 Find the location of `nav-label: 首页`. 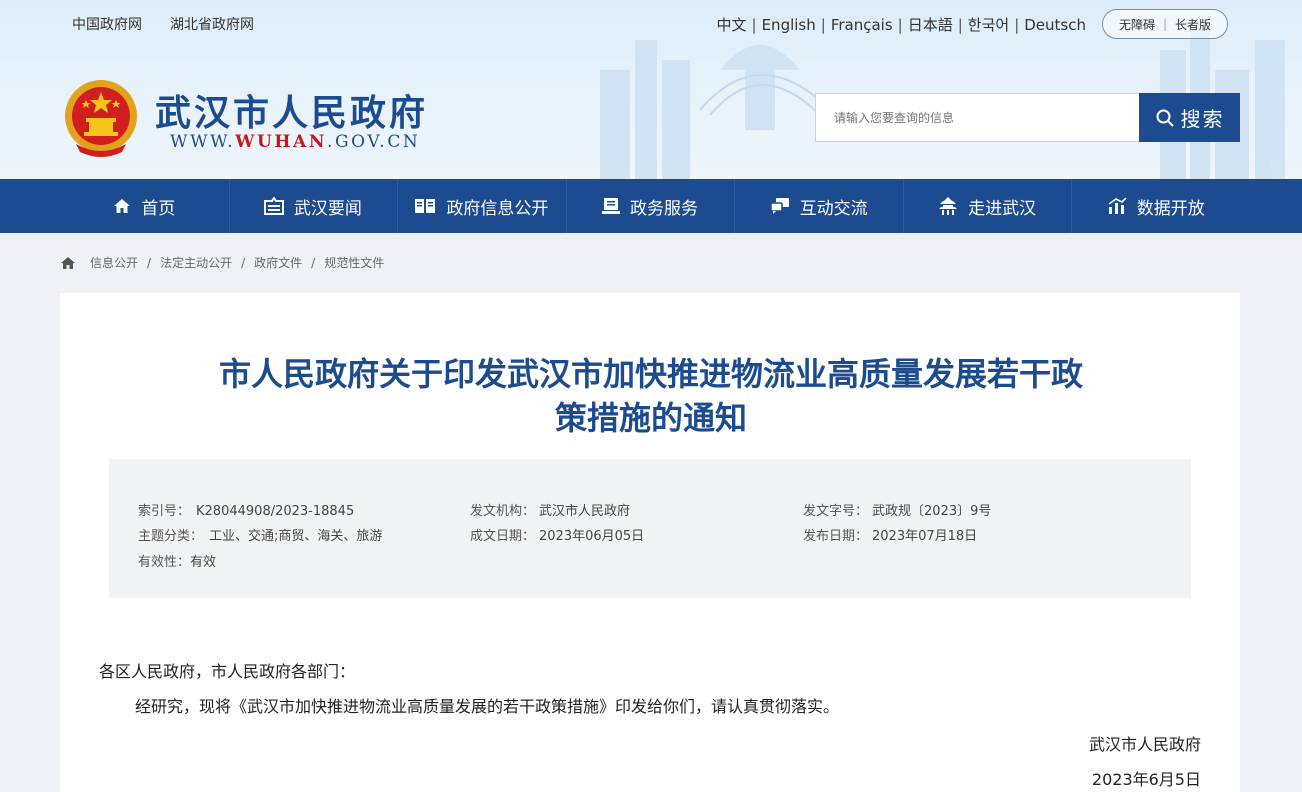

nav-label: 首页 is located at coordinates (158, 208).